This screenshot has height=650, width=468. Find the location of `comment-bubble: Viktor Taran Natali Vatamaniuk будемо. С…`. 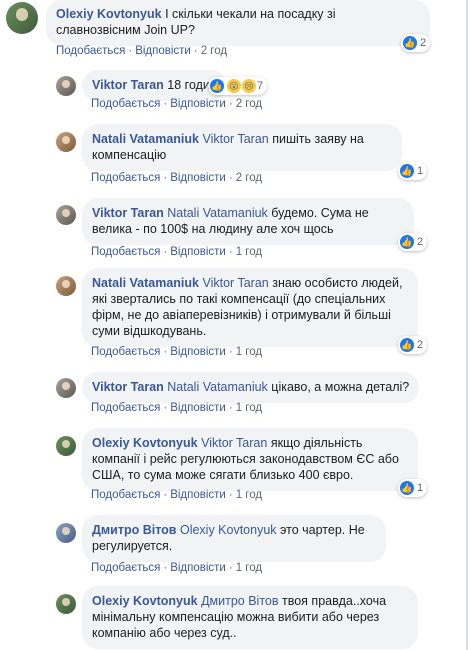

comment-bubble: Viktor Taran Natali Vatamaniuk будемо. С… is located at coordinates (248, 221).